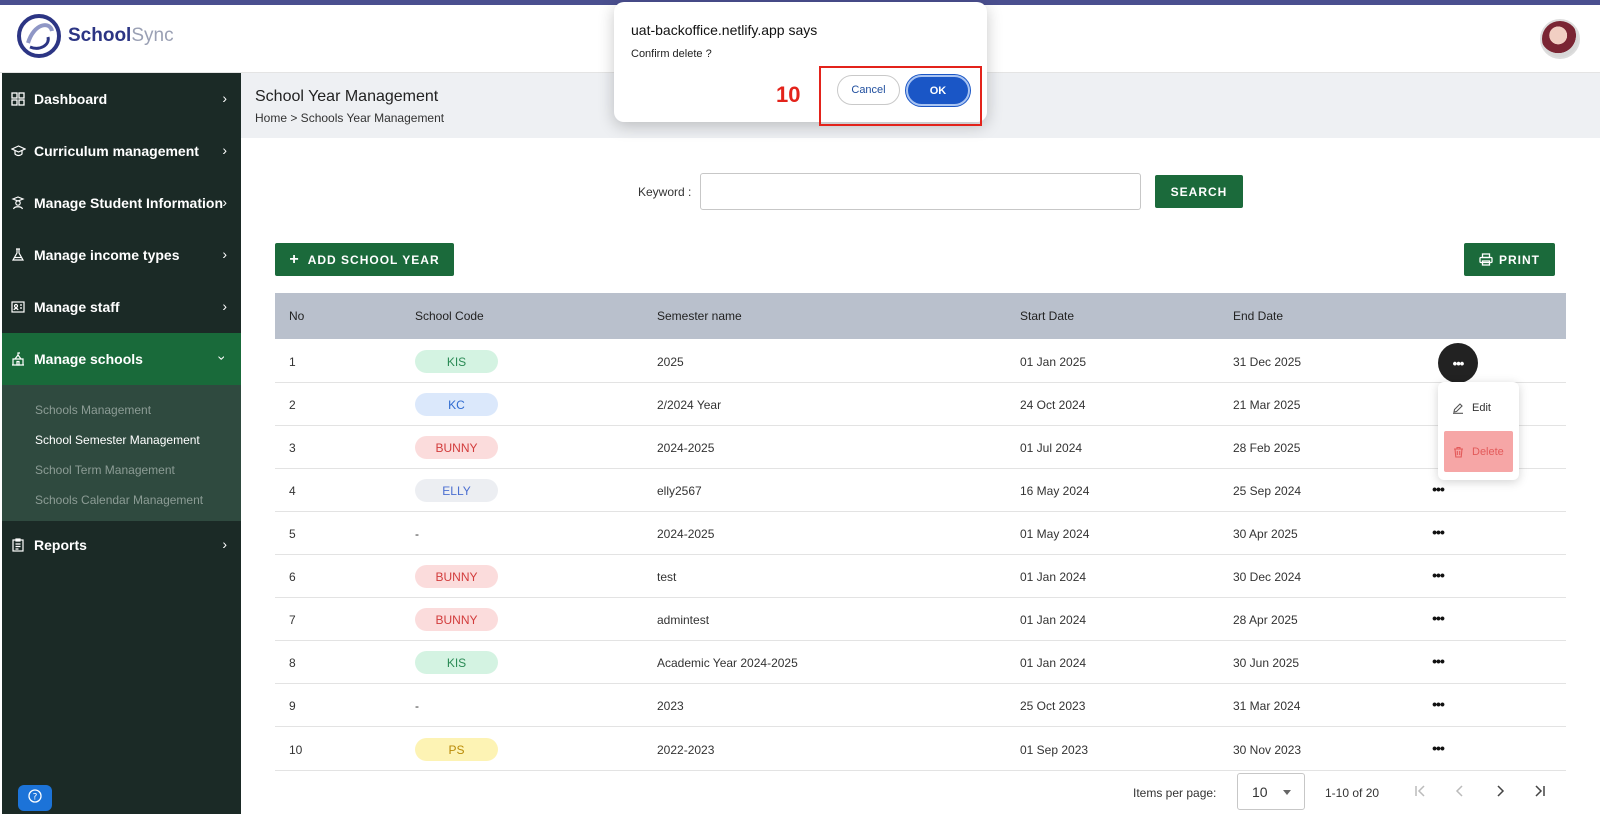  Describe the element at coordinates (667, 577) in the screenshot. I see `cell-semester-name: test` at that location.